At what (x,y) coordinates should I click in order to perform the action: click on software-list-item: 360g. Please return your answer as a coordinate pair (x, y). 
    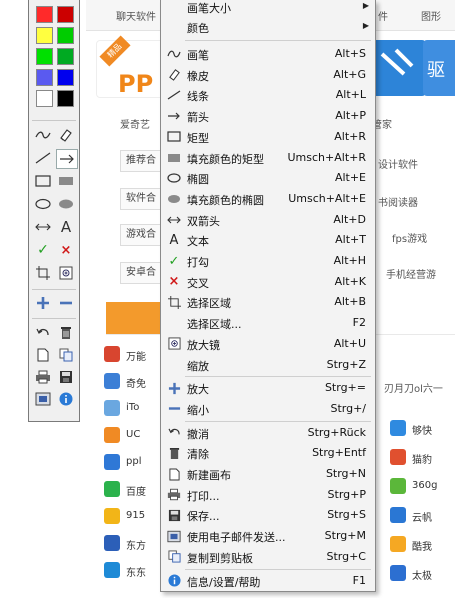
    Looking at the image, I should click on (420, 487).